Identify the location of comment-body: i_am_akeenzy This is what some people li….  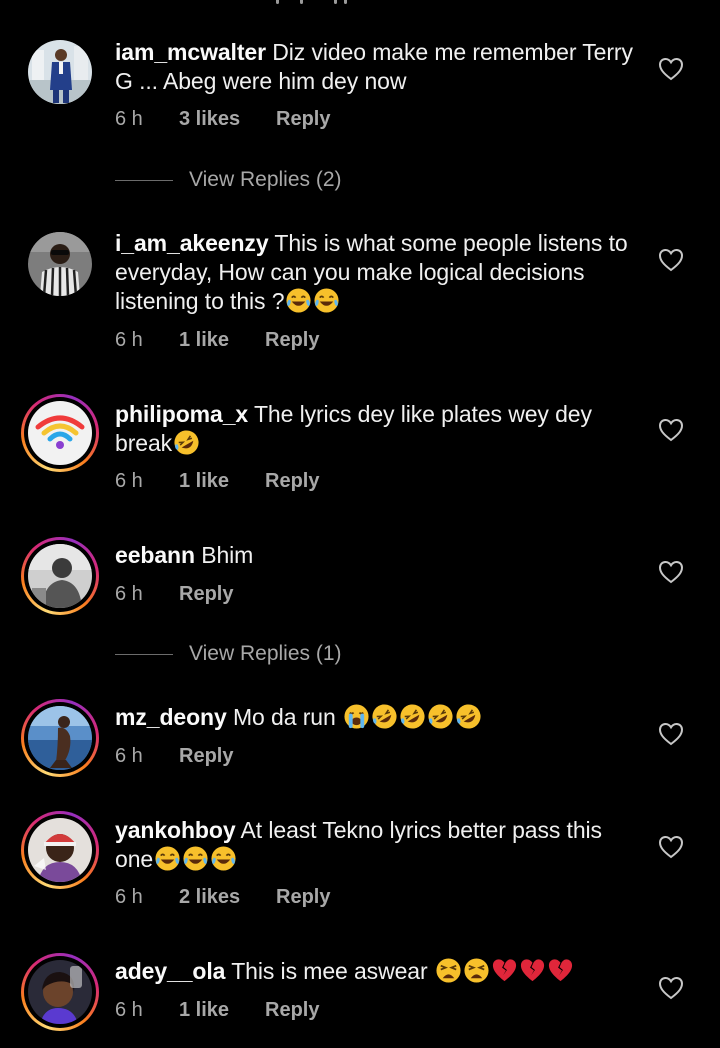
(380, 272).